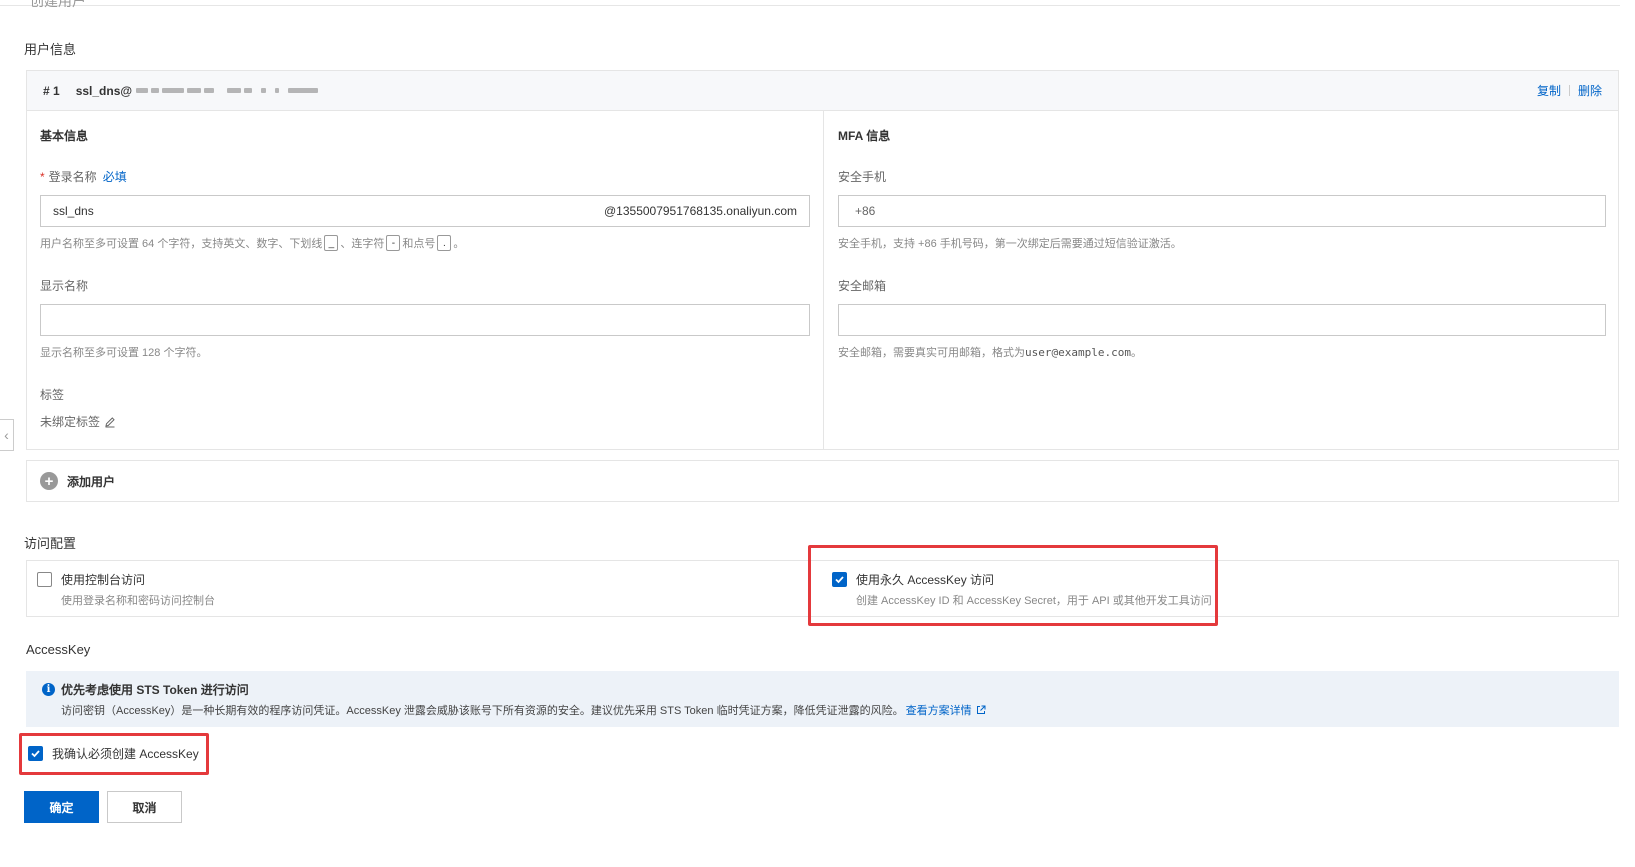  What do you see at coordinates (331, 243) in the screenshot?
I see `underscore-key: _` at bounding box center [331, 243].